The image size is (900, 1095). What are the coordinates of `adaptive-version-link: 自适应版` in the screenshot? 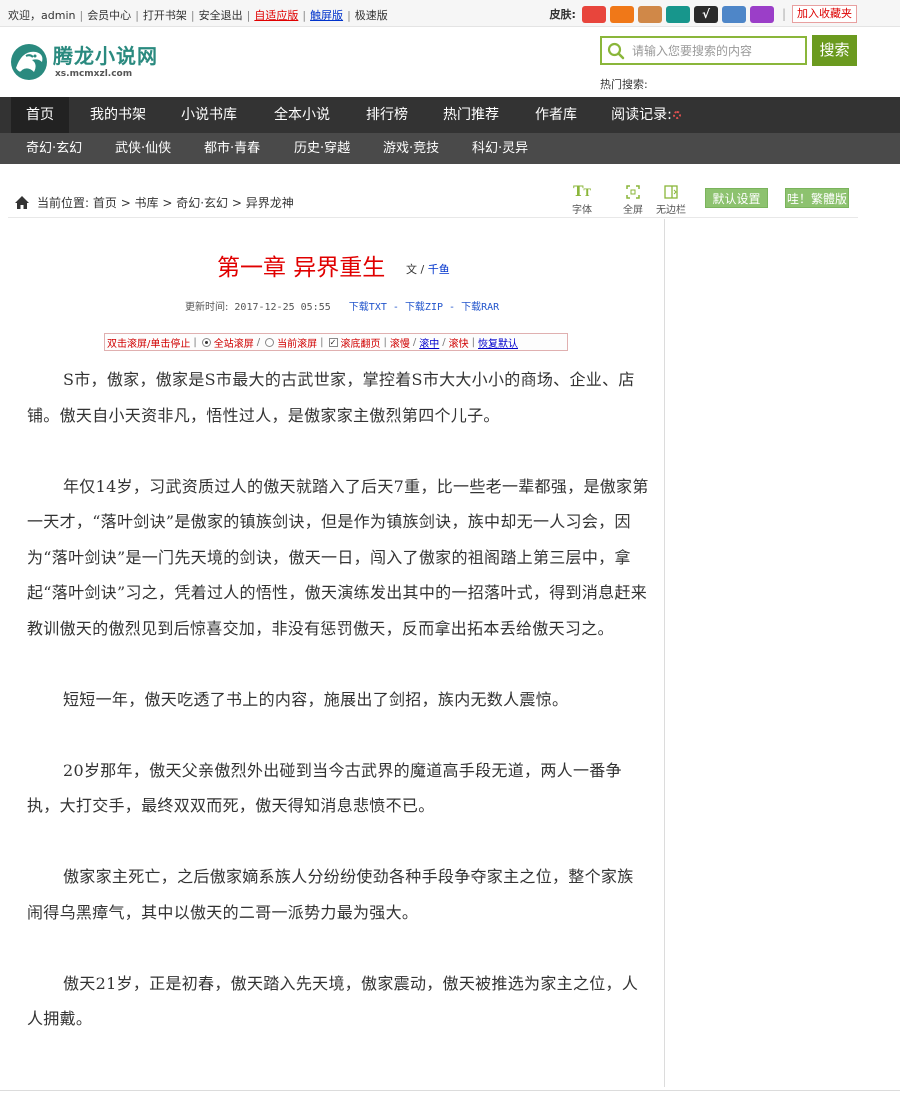 It's located at (276, 15).